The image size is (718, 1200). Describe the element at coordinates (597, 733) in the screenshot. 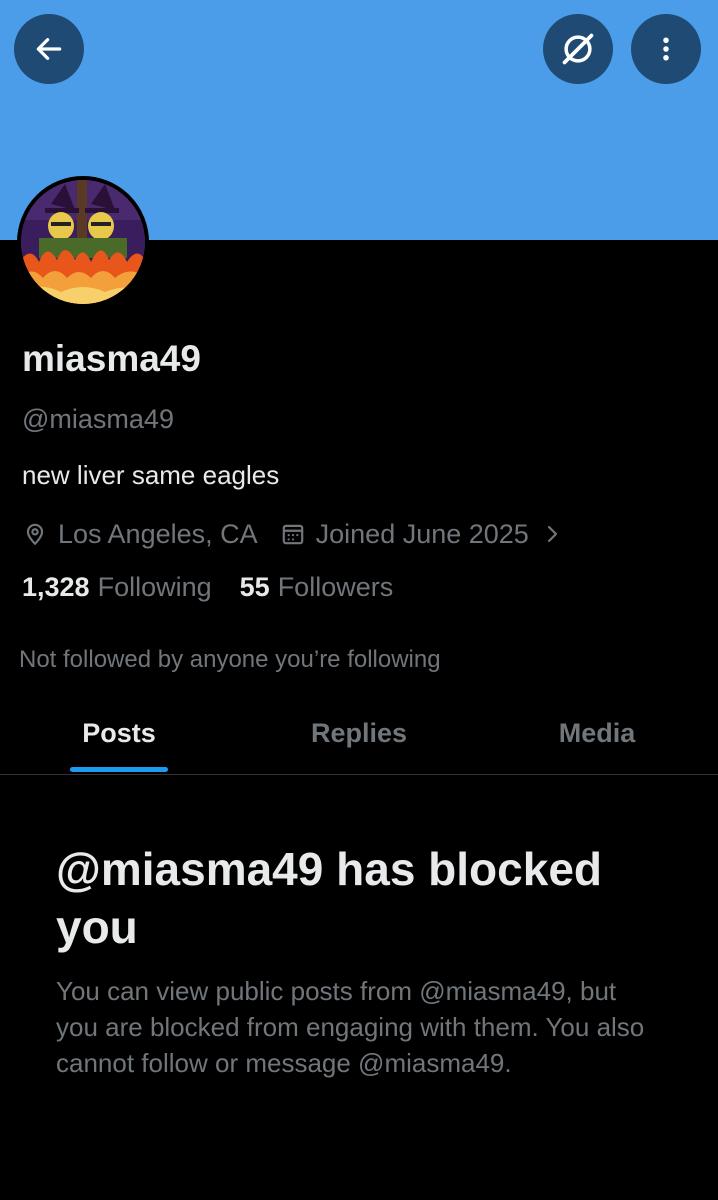

I see `tab-media: Media` at that location.